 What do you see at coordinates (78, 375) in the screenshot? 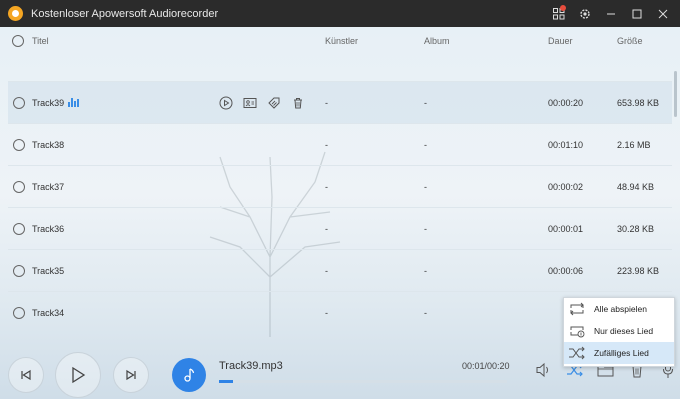
I see `play-button` at bounding box center [78, 375].